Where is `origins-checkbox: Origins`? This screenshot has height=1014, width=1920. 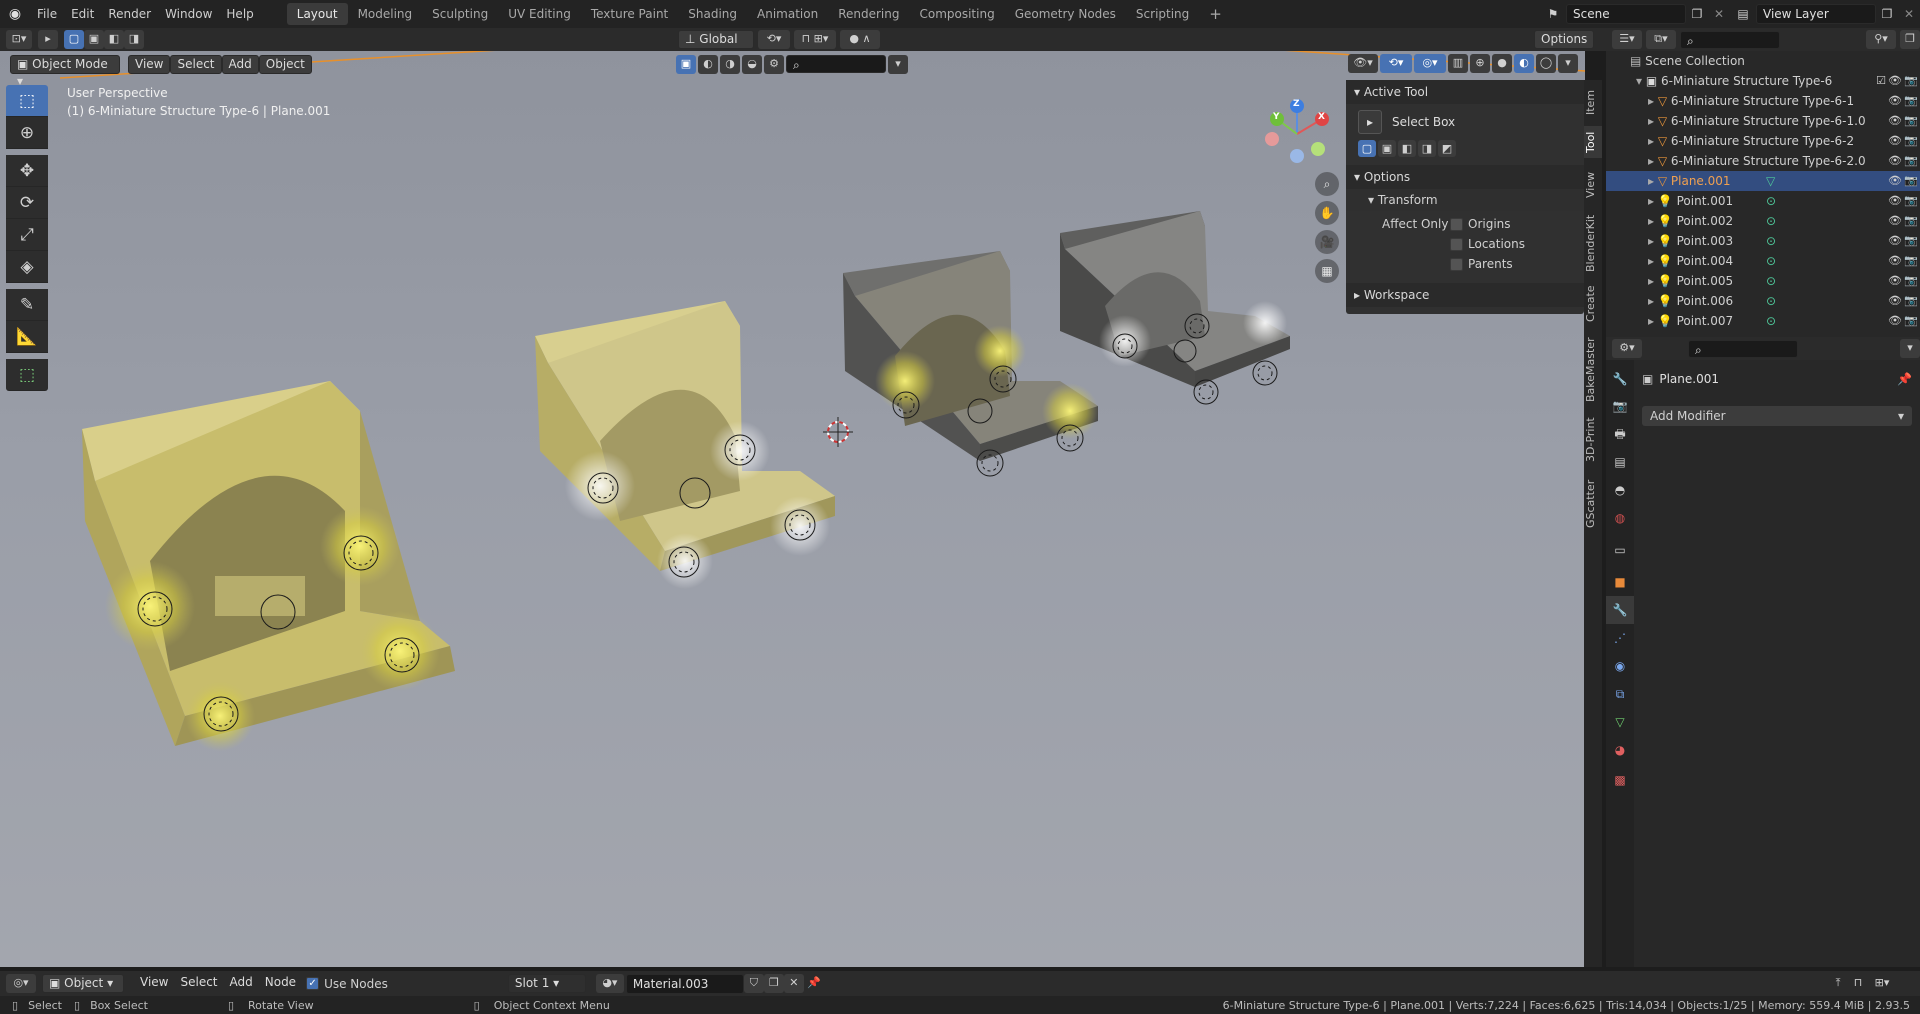 origins-checkbox: Origins is located at coordinates (1480, 224).